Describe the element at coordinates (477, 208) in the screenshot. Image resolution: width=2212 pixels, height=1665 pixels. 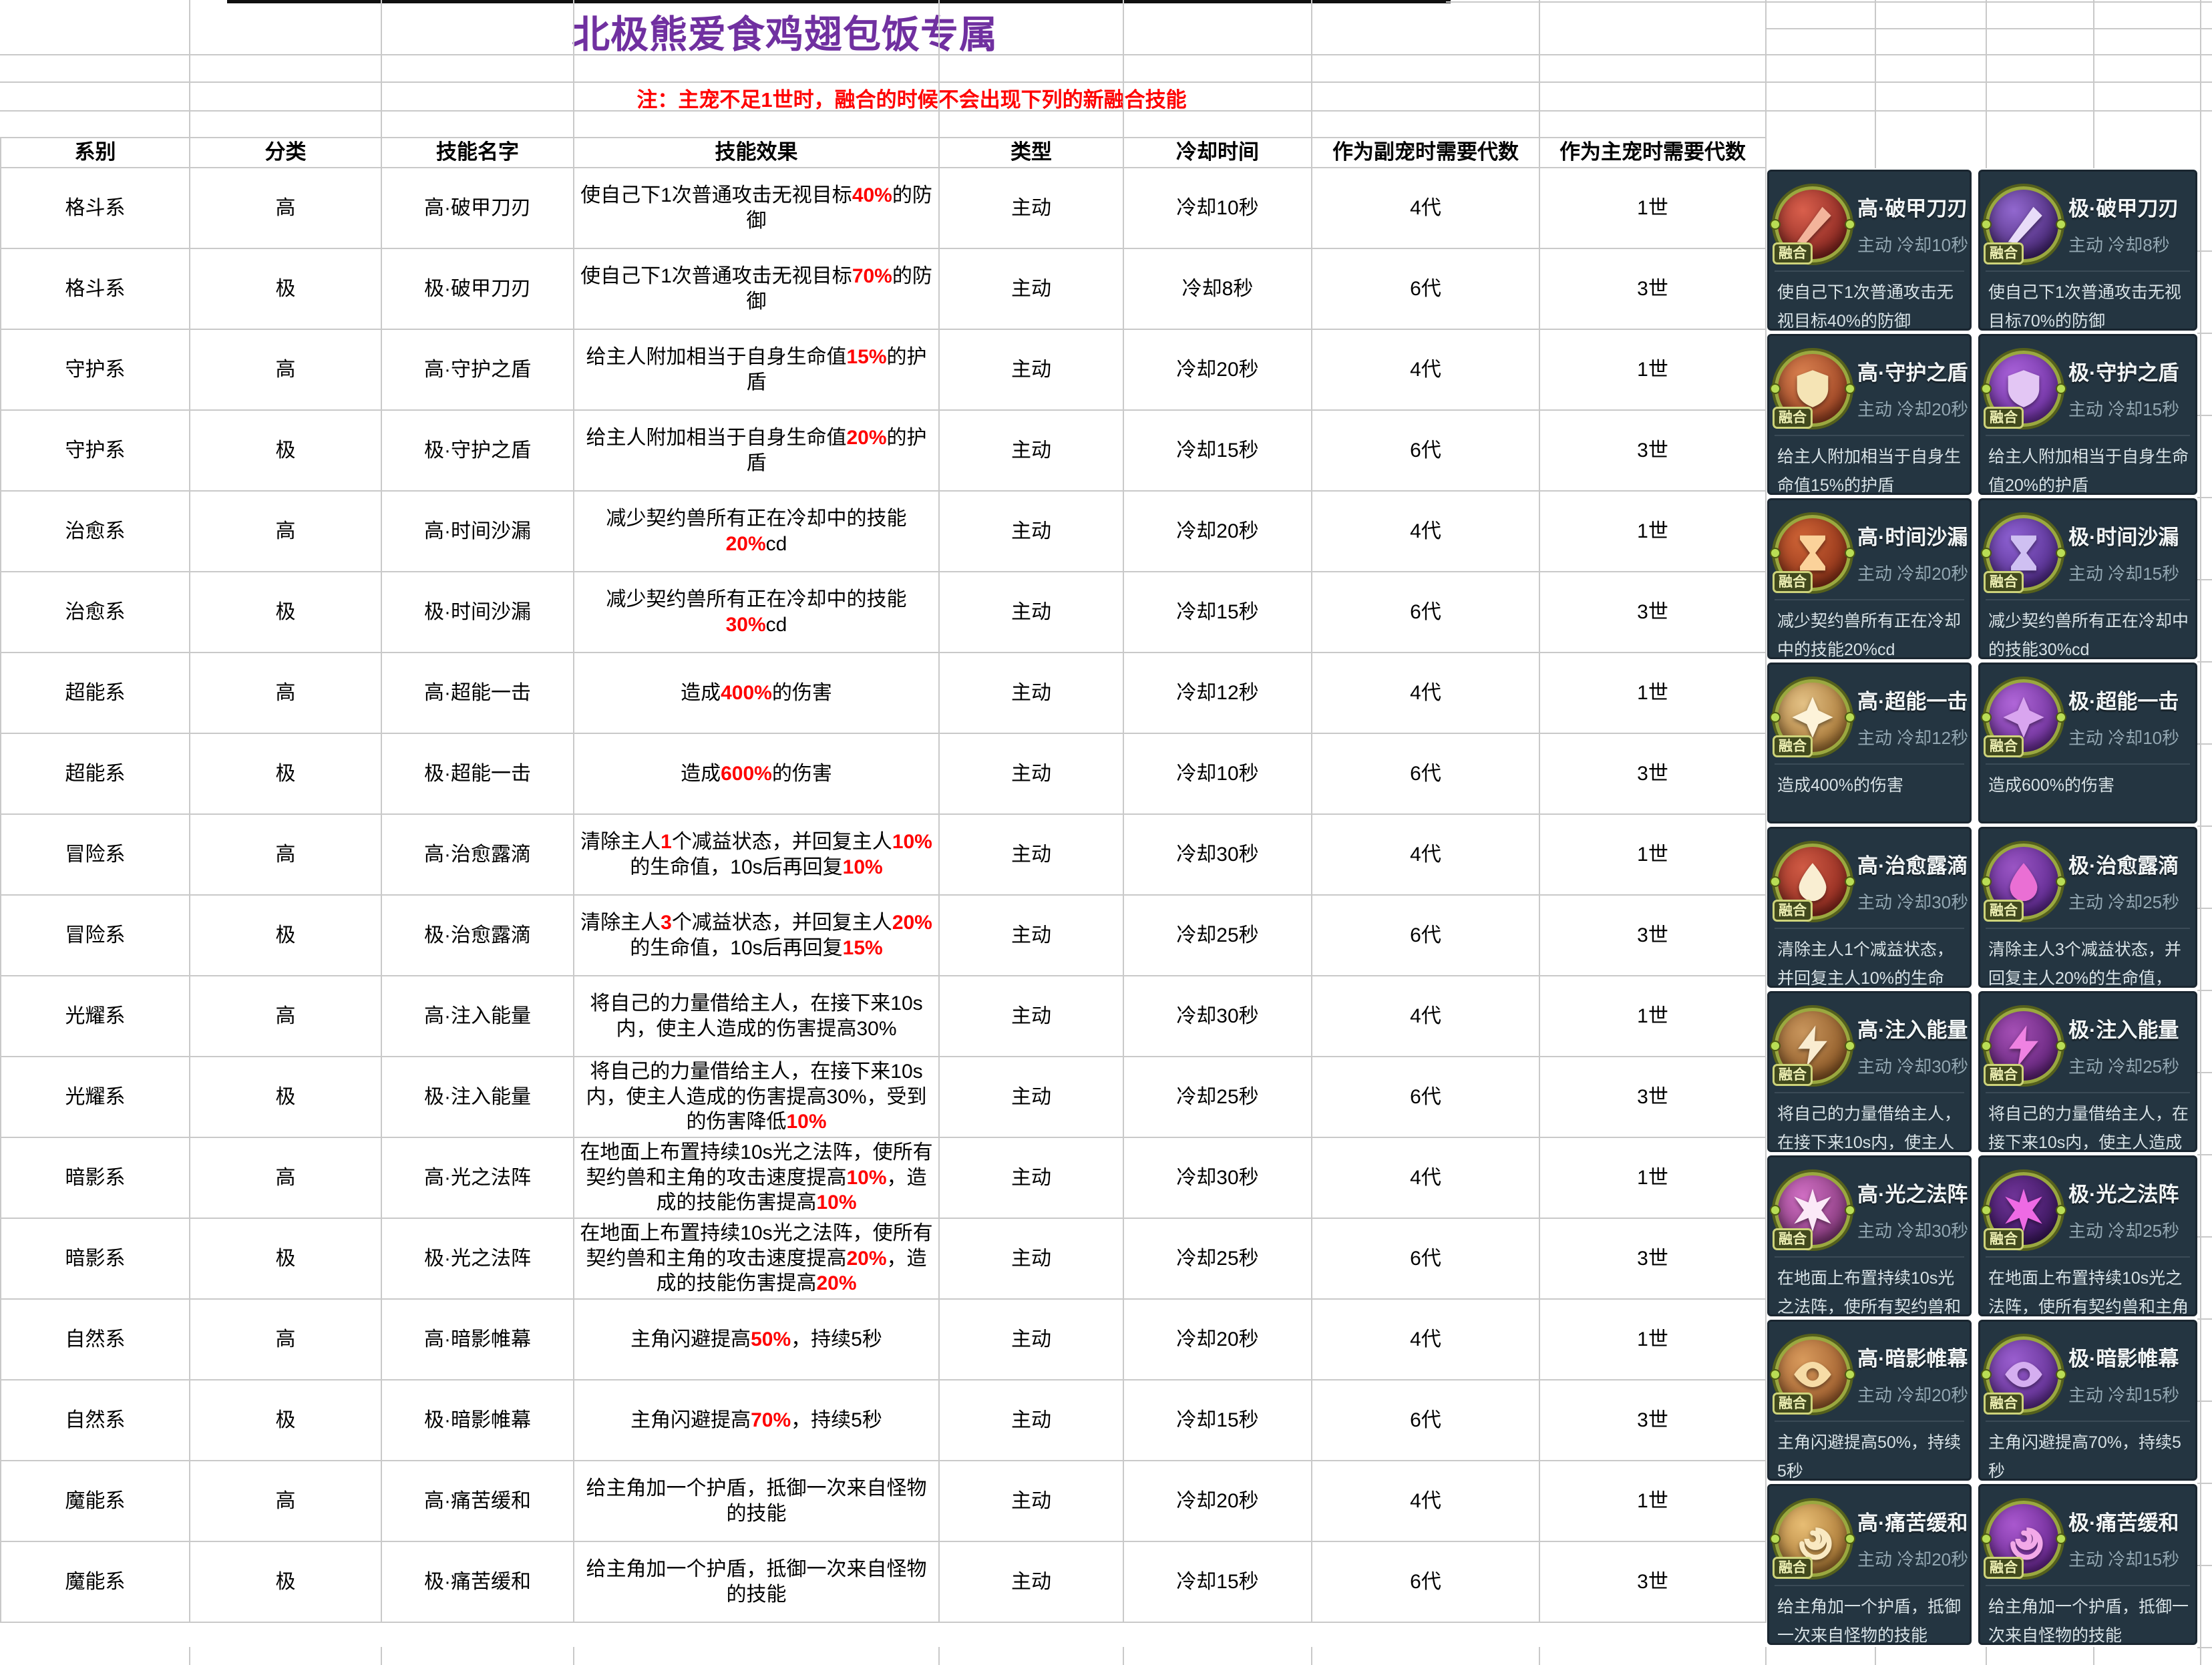
I see `skill-name-cell: 高·破甲刀刃` at that location.